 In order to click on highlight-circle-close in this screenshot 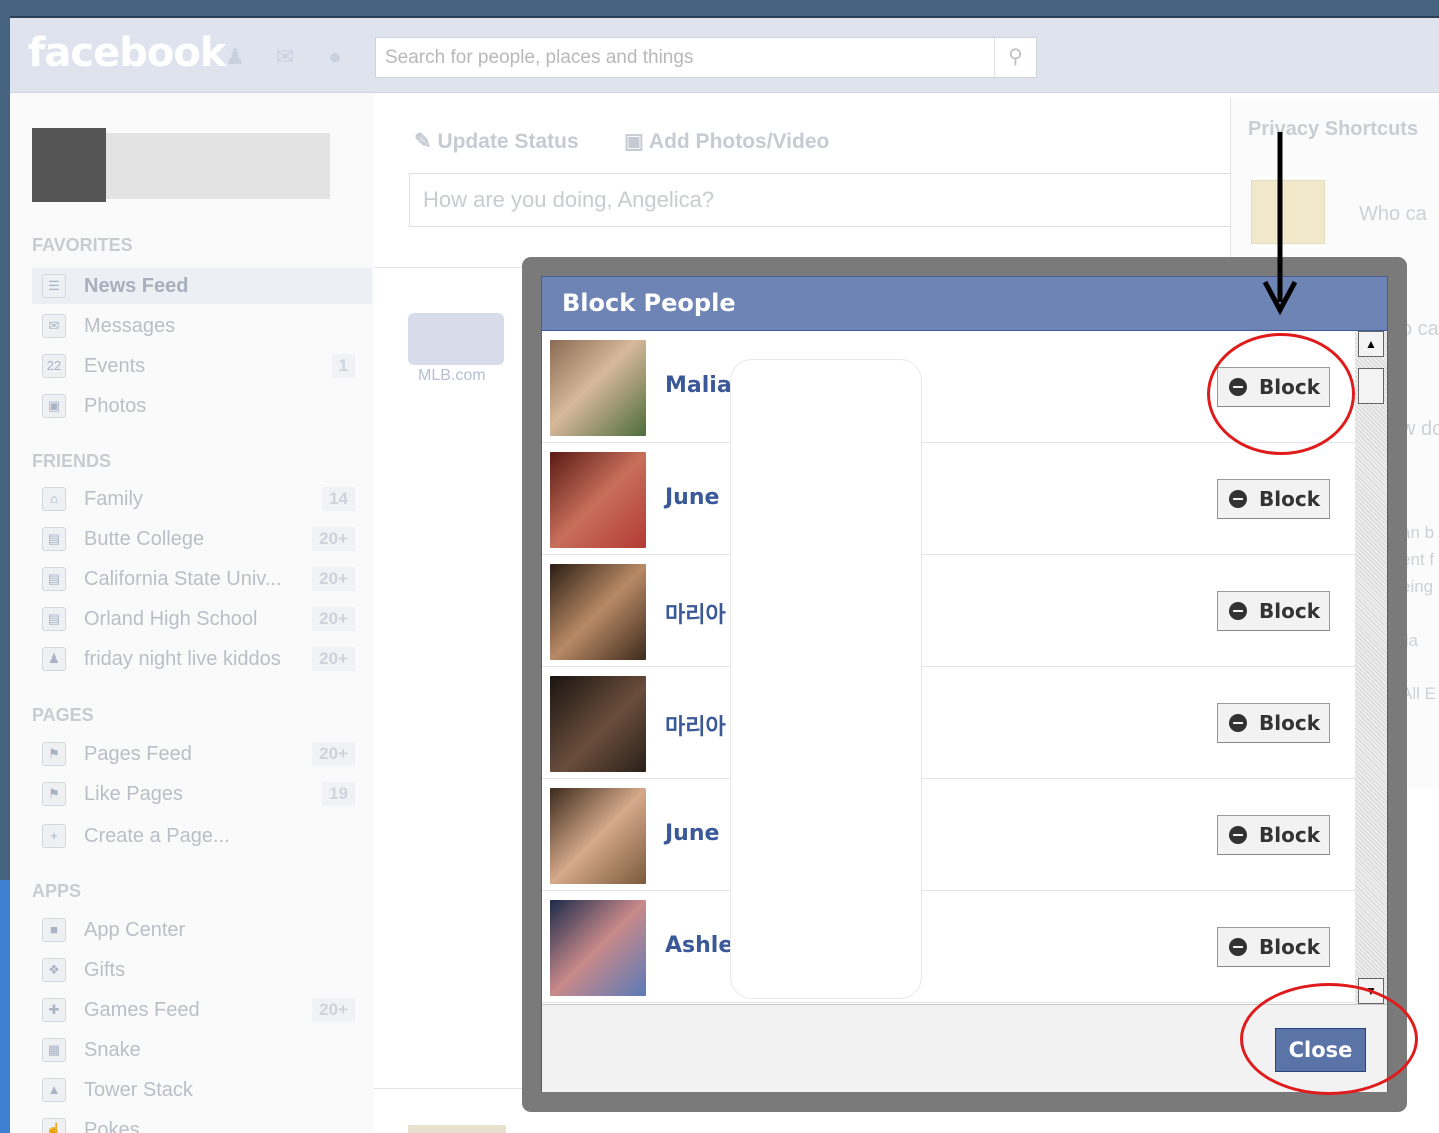, I will do `click(1329, 1039)`.